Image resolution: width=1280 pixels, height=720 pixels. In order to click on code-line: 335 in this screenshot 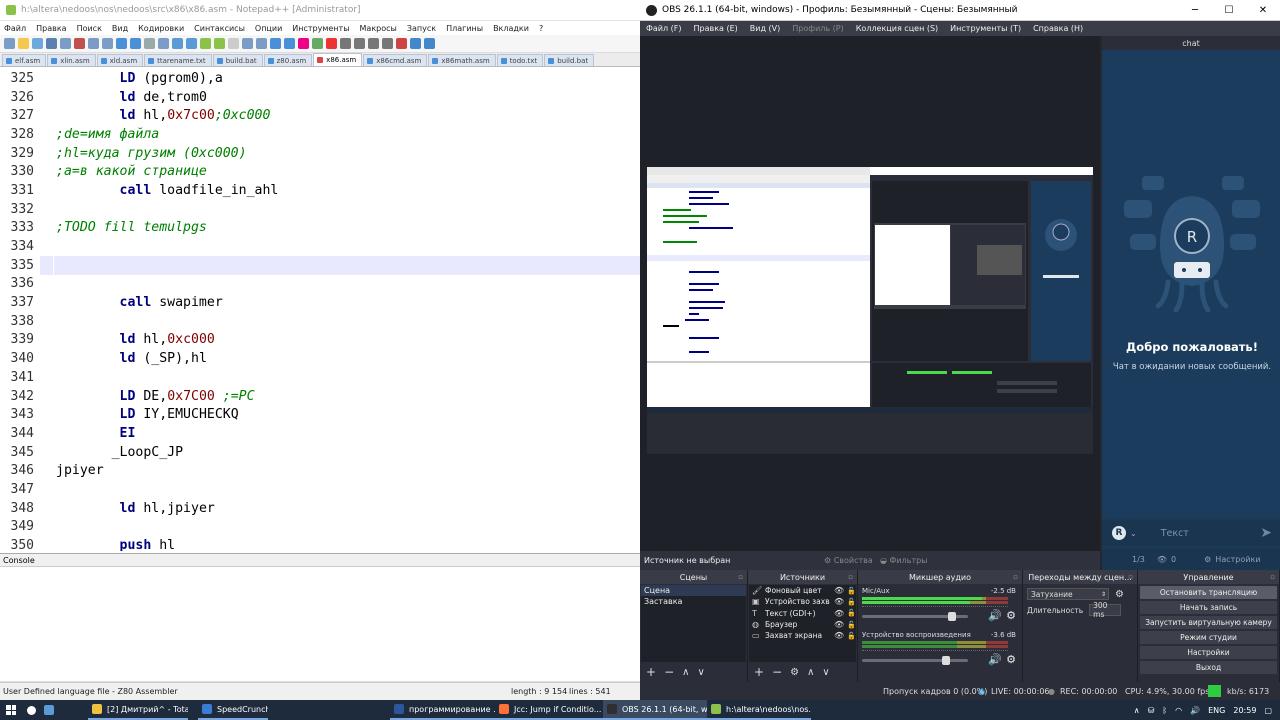, I will do `click(320, 265)`.